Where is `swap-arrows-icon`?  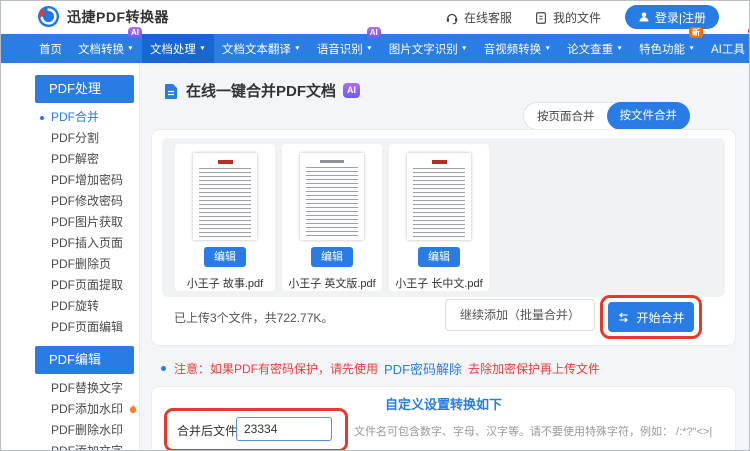
swap-arrows-icon is located at coordinates (624, 317).